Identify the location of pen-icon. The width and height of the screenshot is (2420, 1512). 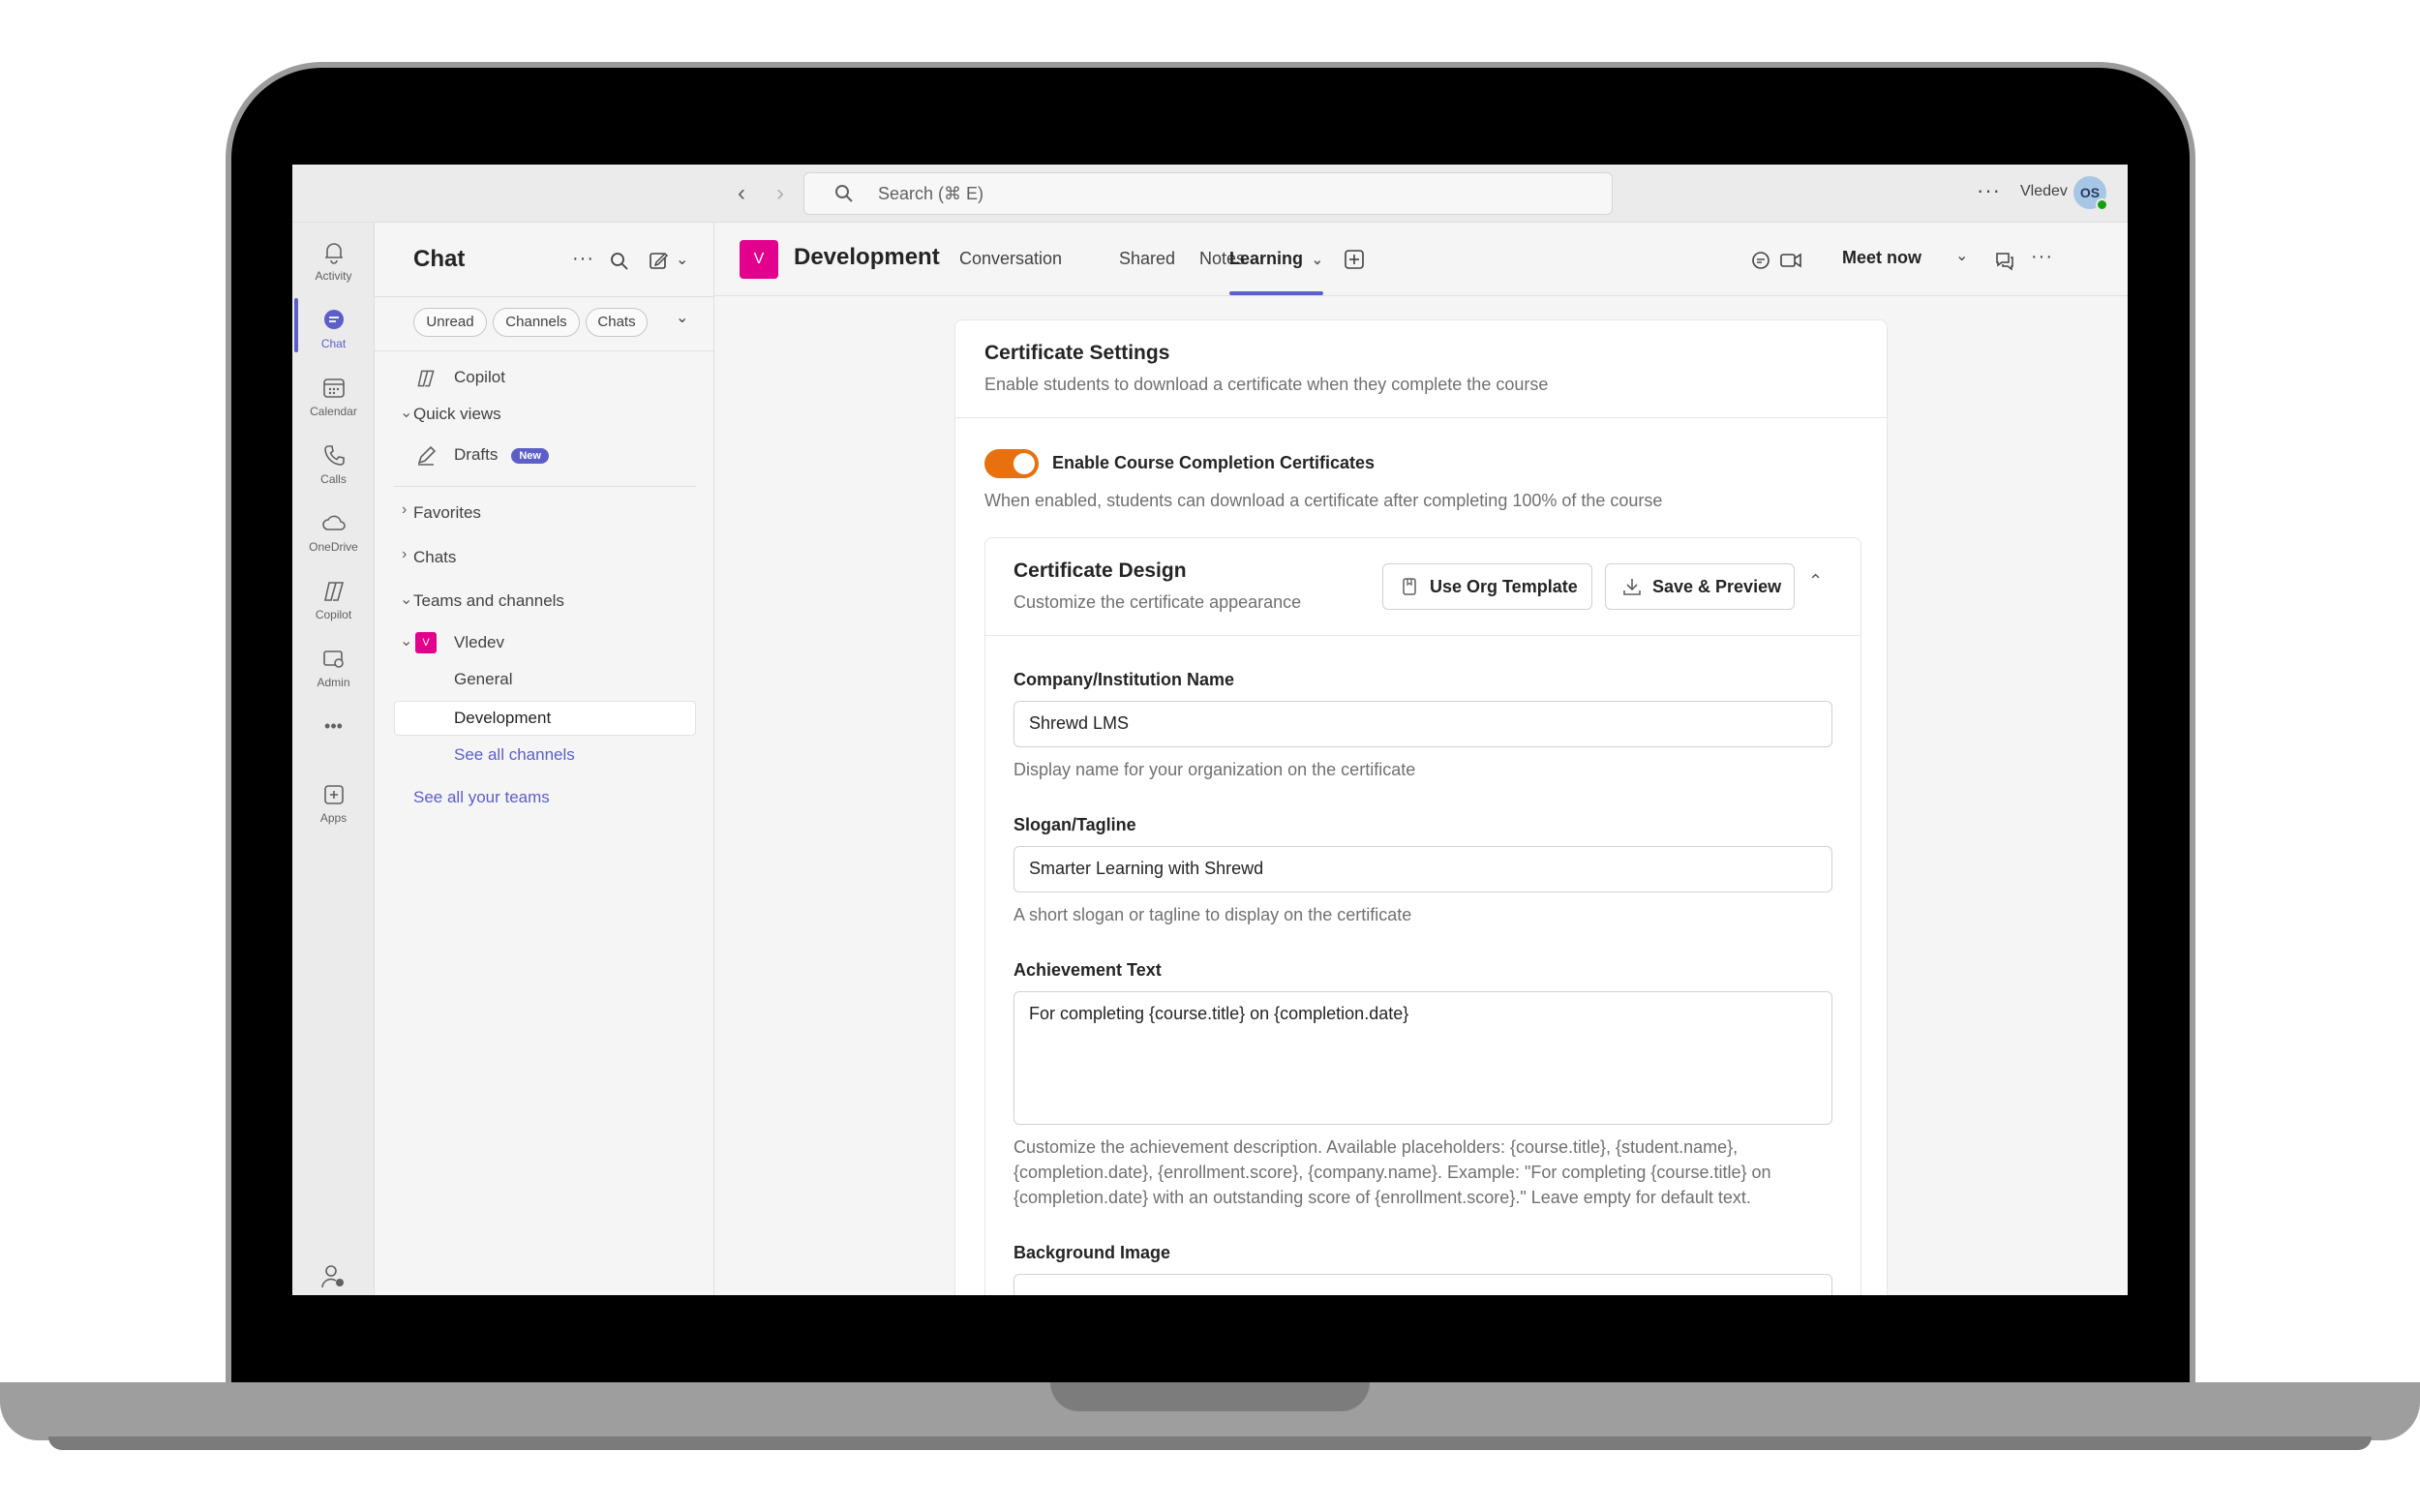
(427, 455).